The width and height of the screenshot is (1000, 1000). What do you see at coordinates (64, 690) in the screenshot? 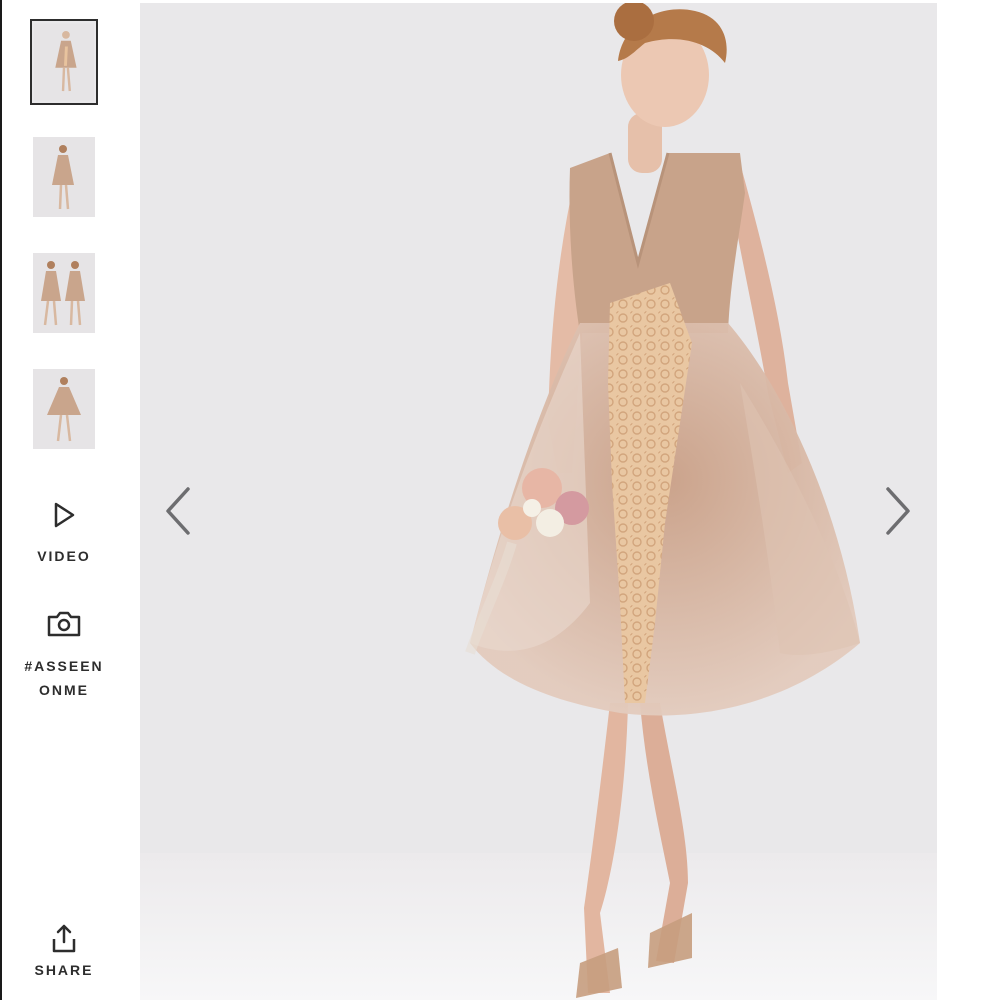
I see `as-seen-on-me-label-line2: ONME` at bounding box center [64, 690].